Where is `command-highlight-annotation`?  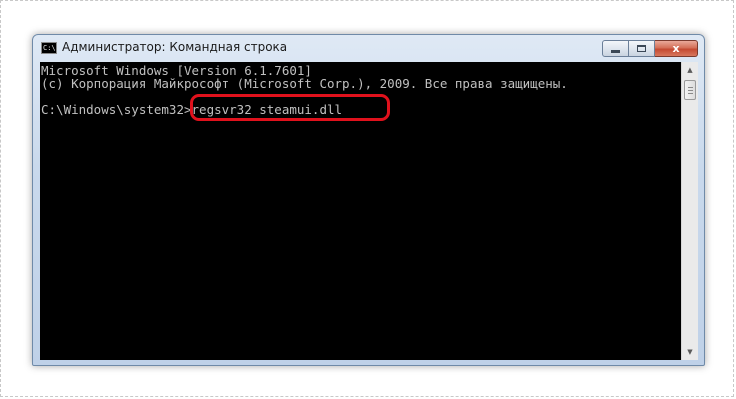 command-highlight-annotation is located at coordinates (290, 107).